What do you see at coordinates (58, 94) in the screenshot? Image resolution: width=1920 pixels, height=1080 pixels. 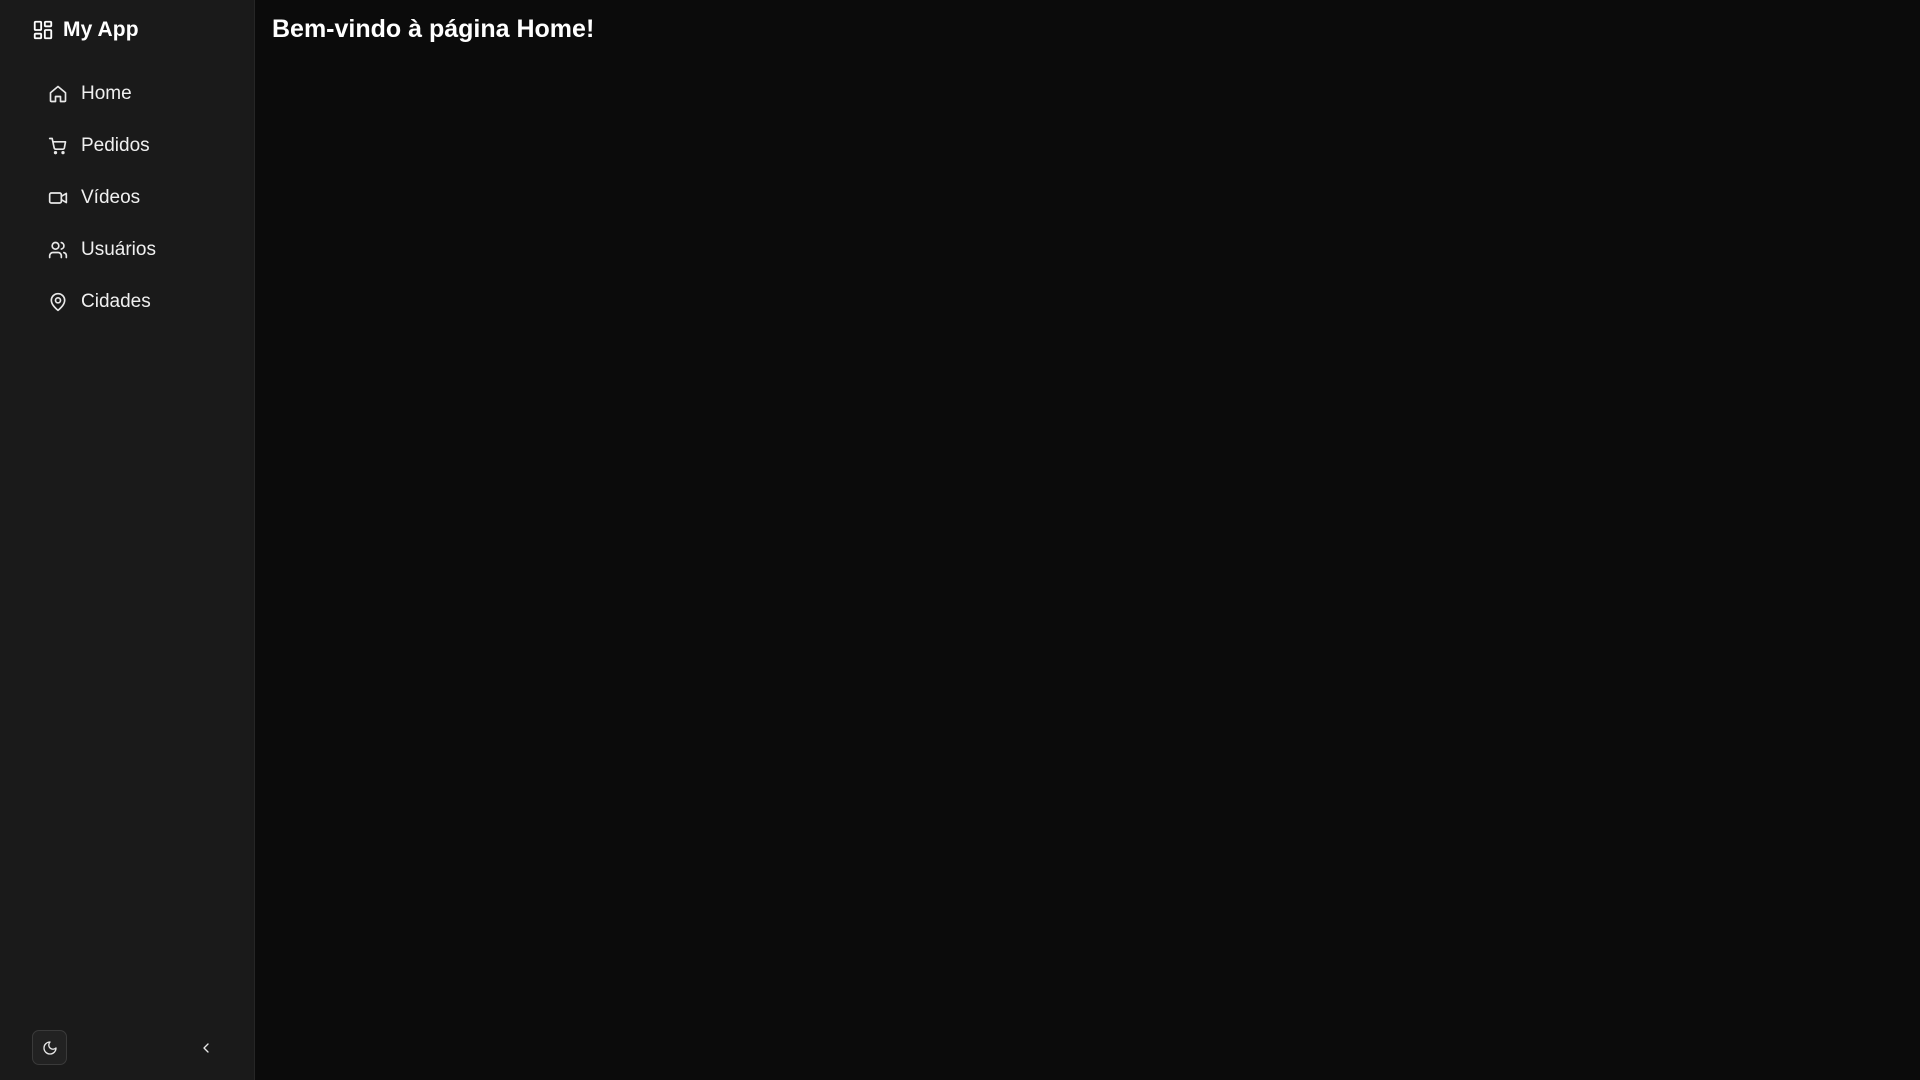 I see `home-icon` at bounding box center [58, 94].